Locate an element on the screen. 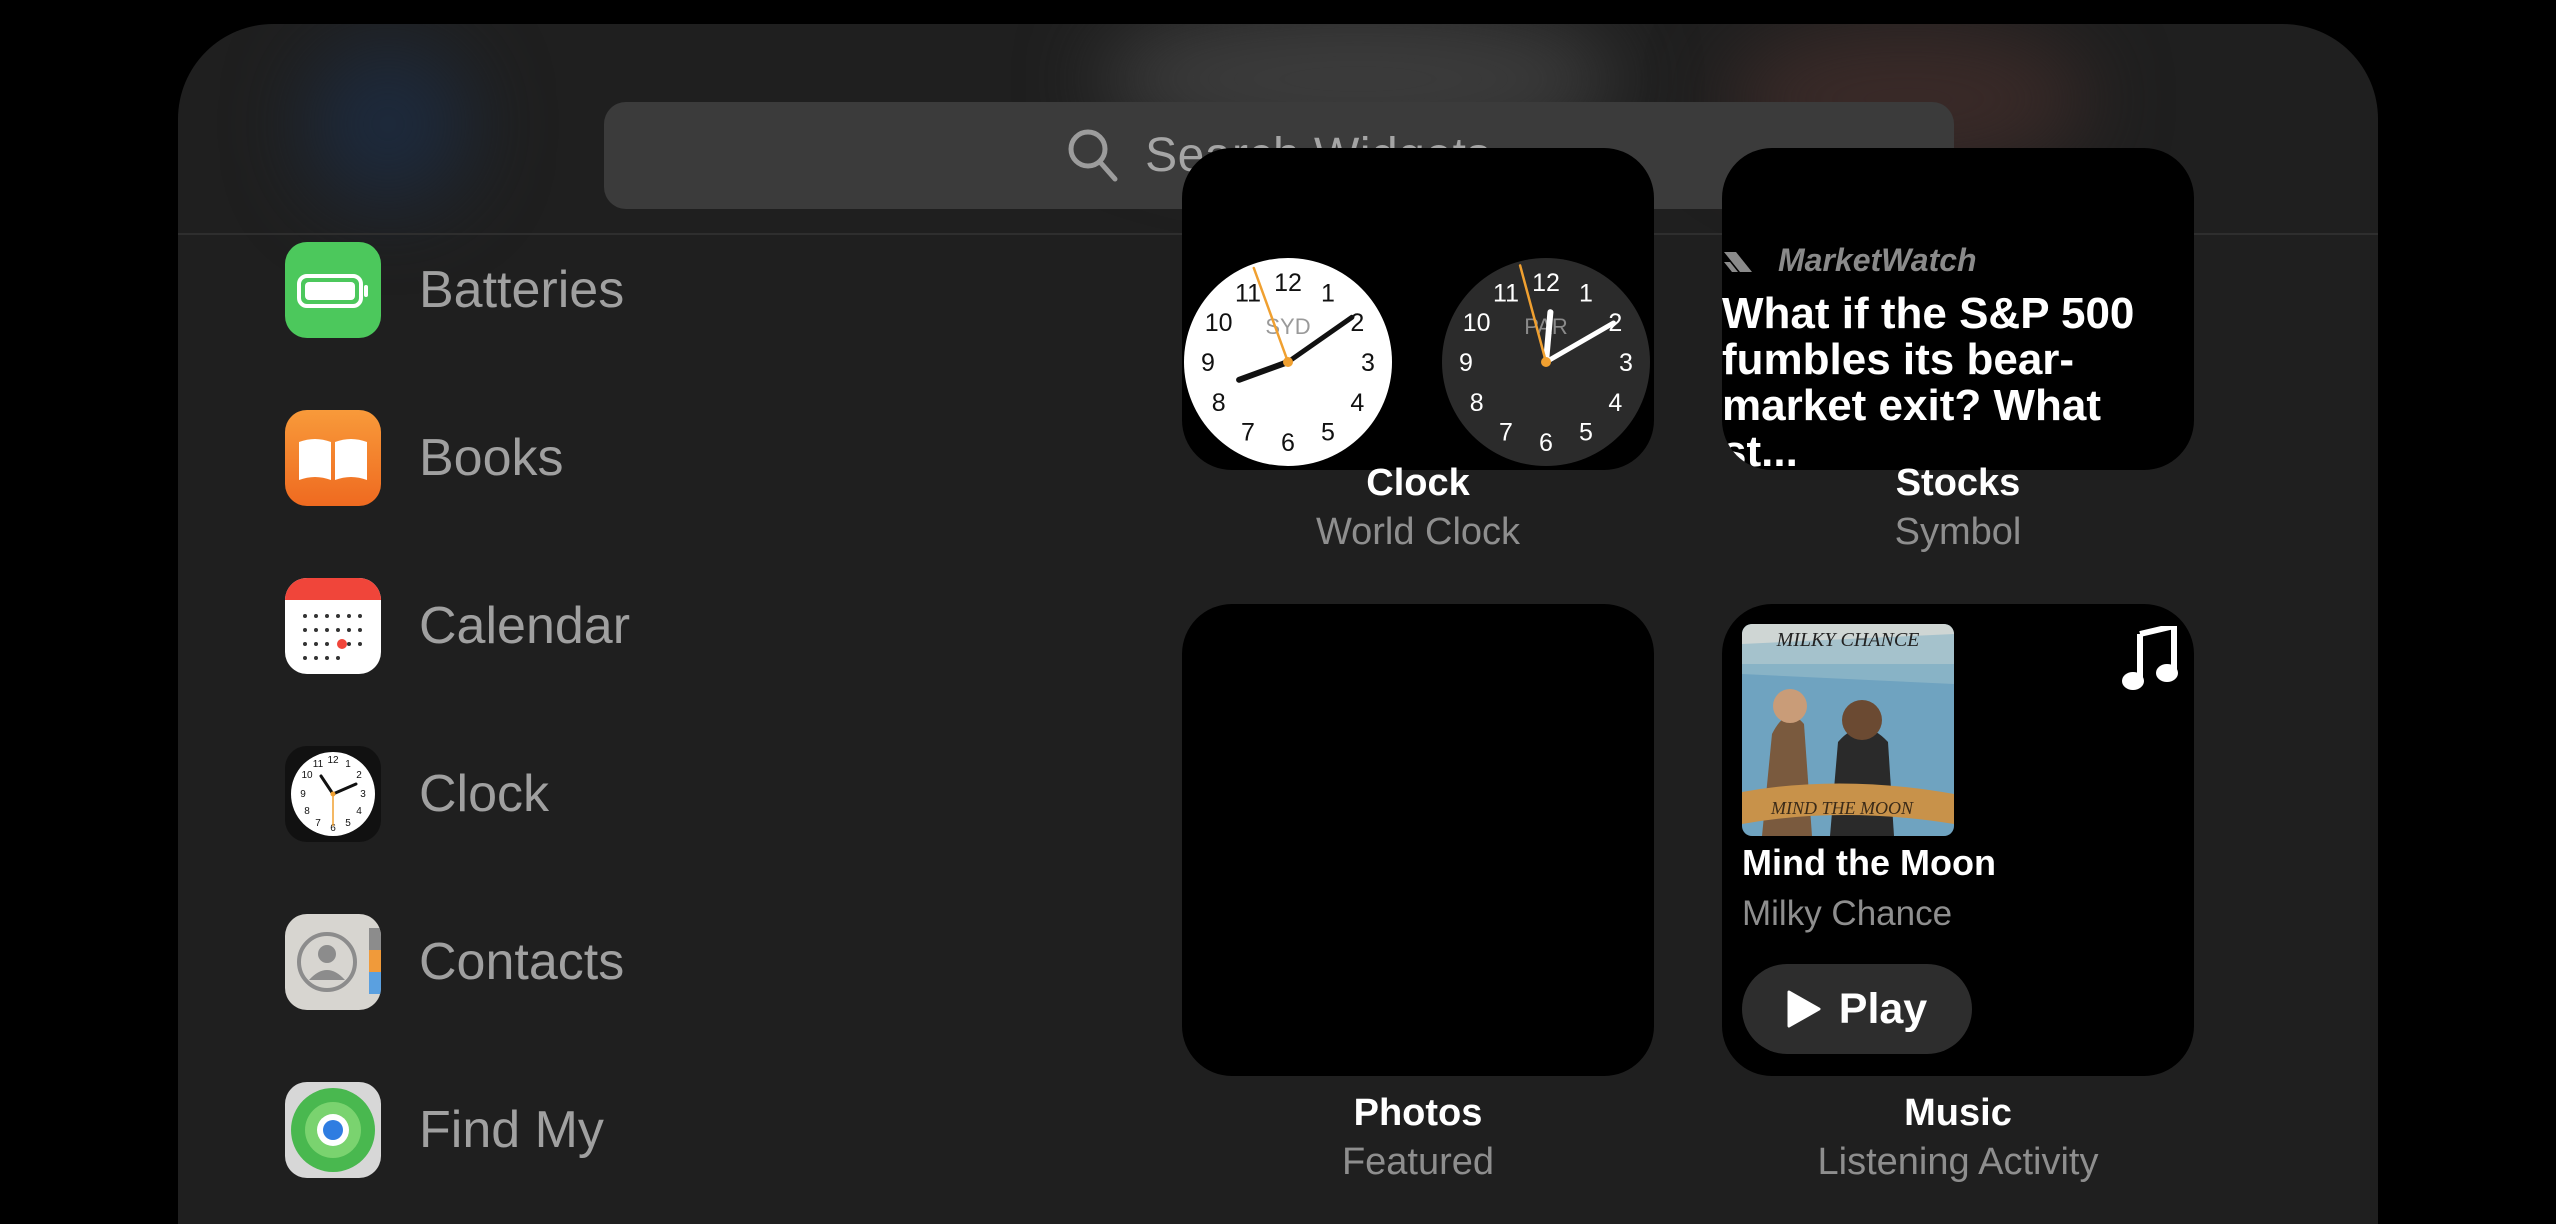  stocks-widget-caption: Stocks Symbol is located at coordinates (1958, 508).